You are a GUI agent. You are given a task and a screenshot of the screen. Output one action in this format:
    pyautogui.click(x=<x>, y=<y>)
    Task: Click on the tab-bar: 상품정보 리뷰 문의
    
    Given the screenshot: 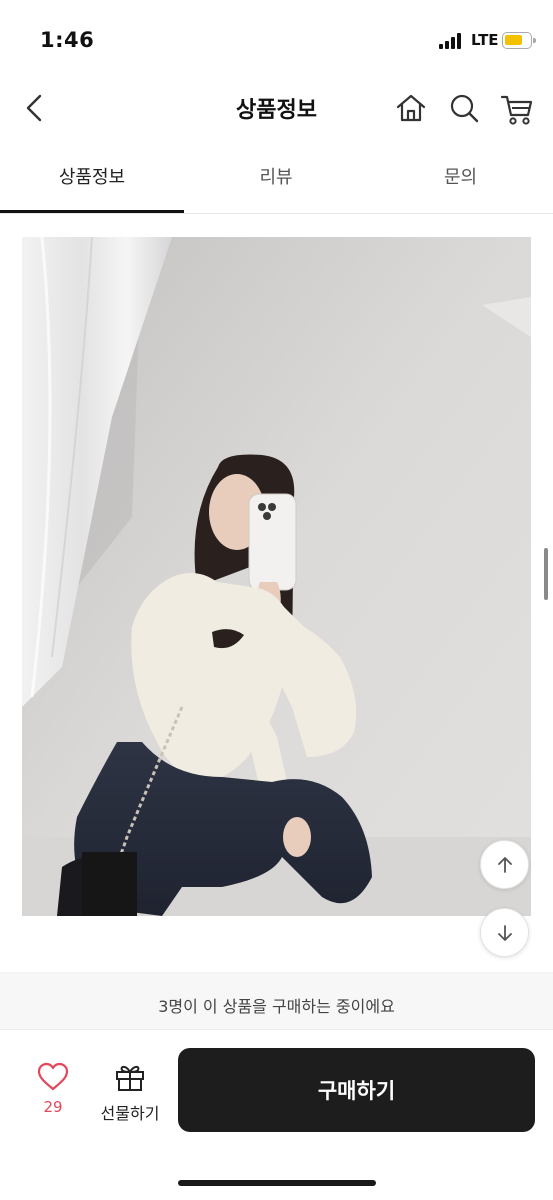 What is the action you would take?
    pyautogui.click(x=276, y=182)
    